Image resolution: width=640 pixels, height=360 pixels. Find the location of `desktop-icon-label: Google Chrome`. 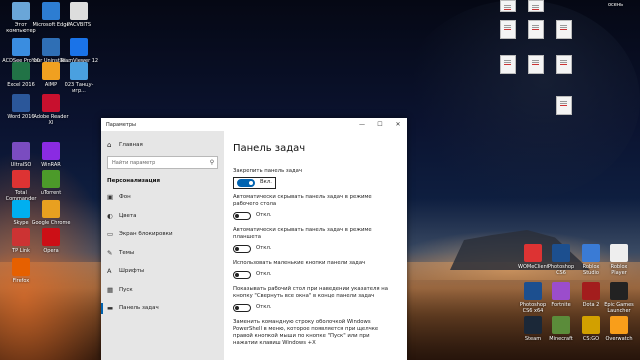

desktop-icon-label: Google Chrome is located at coordinates (51, 223).